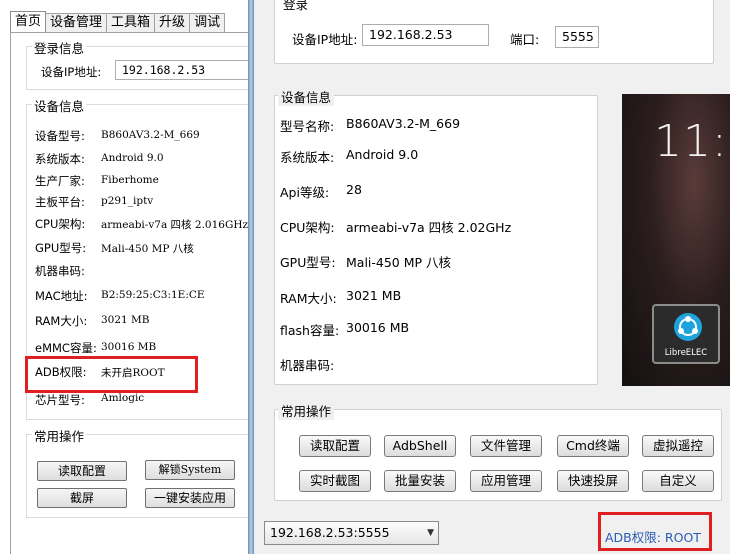  Describe the element at coordinates (692, 141) in the screenshot. I see `screen-clock: 11:0` at that location.